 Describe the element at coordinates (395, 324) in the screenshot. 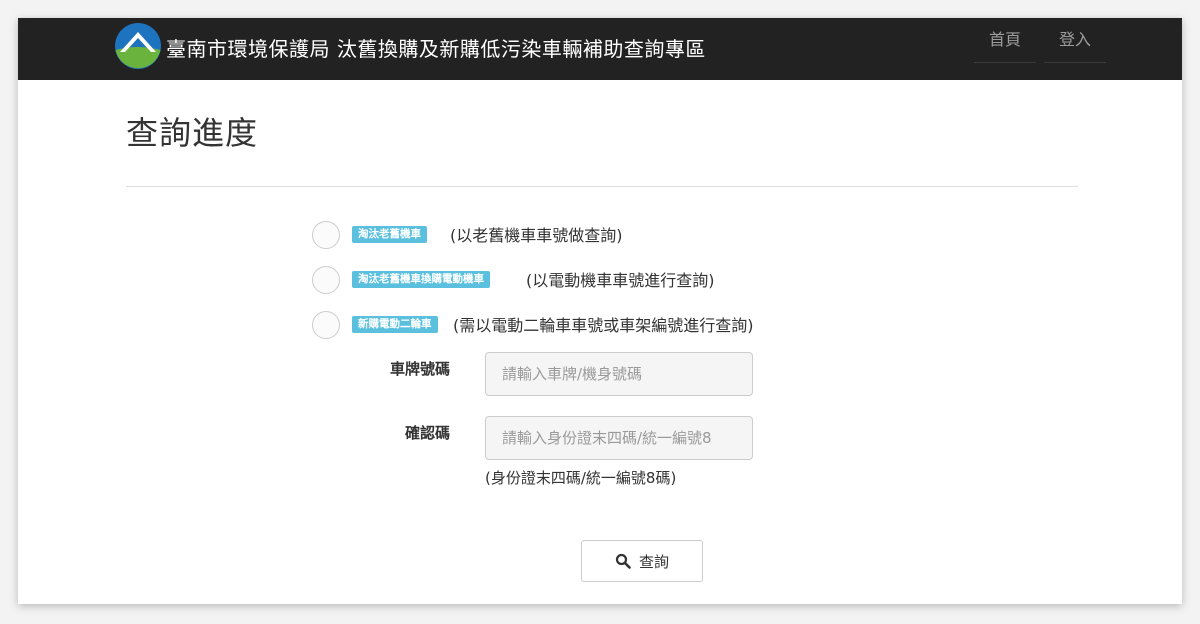

I see `query-type-badge: 新購電動二輪車` at that location.